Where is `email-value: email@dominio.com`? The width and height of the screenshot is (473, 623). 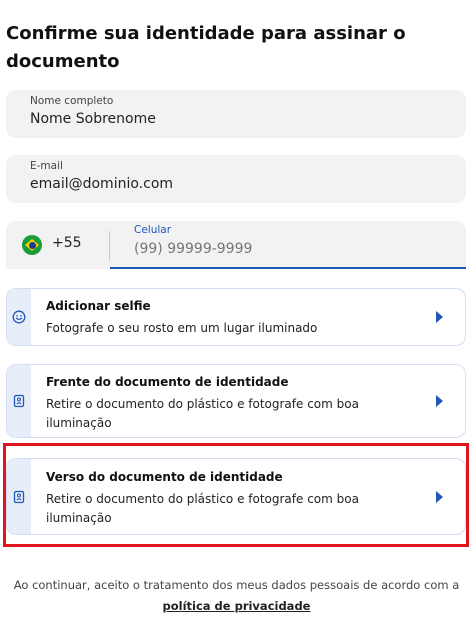
email-value: email@dominio.com is located at coordinates (101, 184).